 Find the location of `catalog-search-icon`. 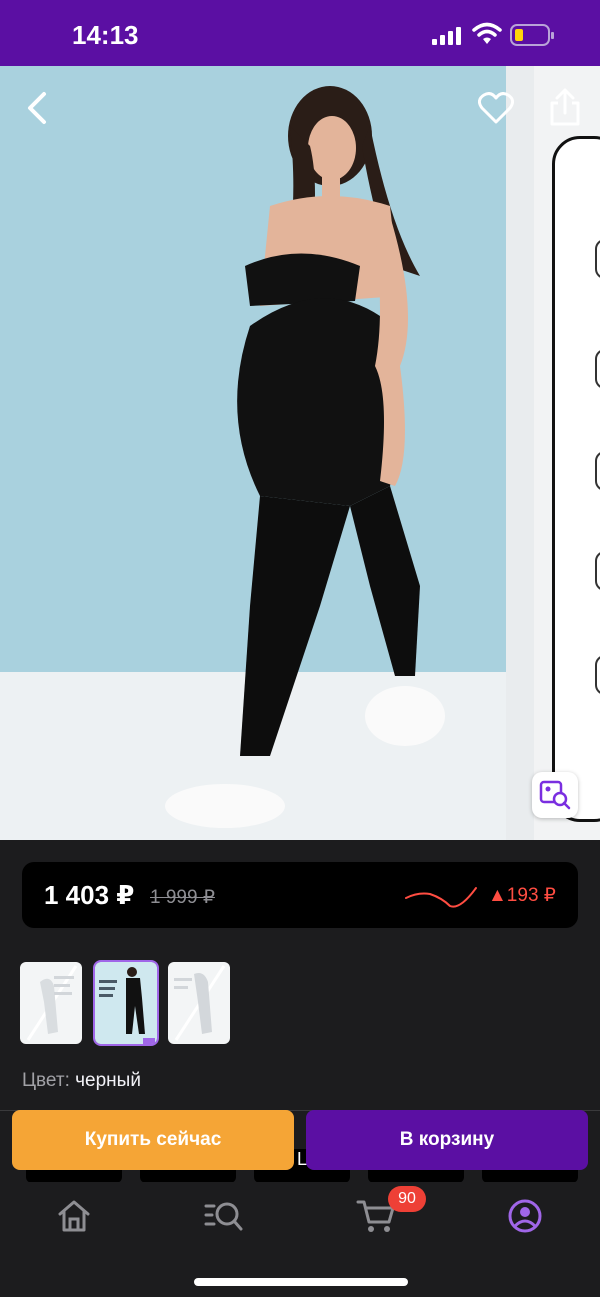

catalog-search-icon is located at coordinates (223, 1216).